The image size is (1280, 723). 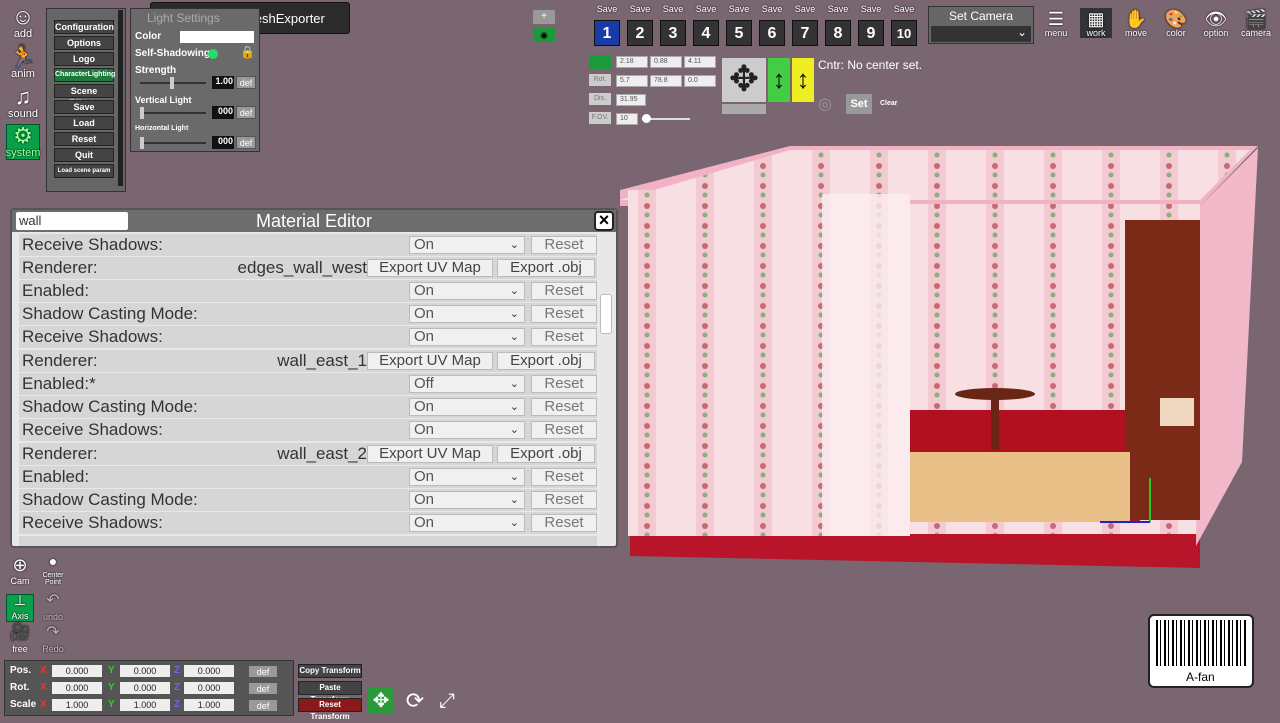 I want to click on pos-x-field: 0.000, so click(x=77, y=671).